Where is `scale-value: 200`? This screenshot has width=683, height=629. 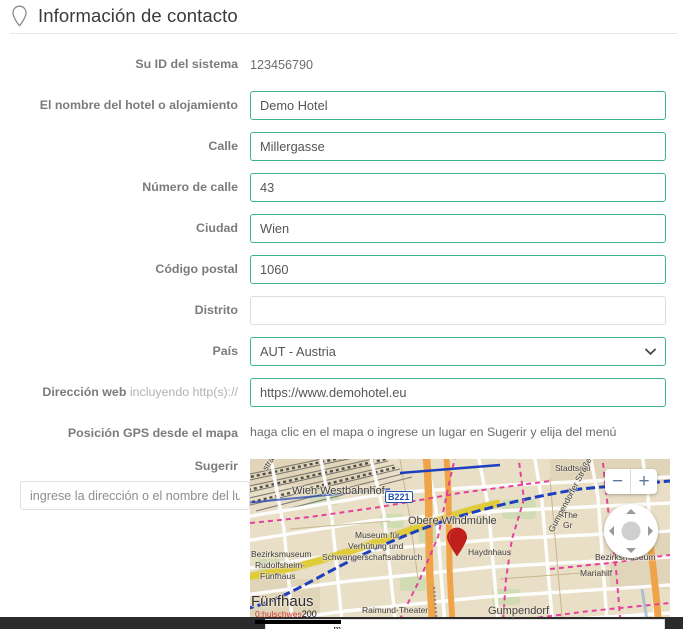
scale-value: 200 is located at coordinates (309, 614).